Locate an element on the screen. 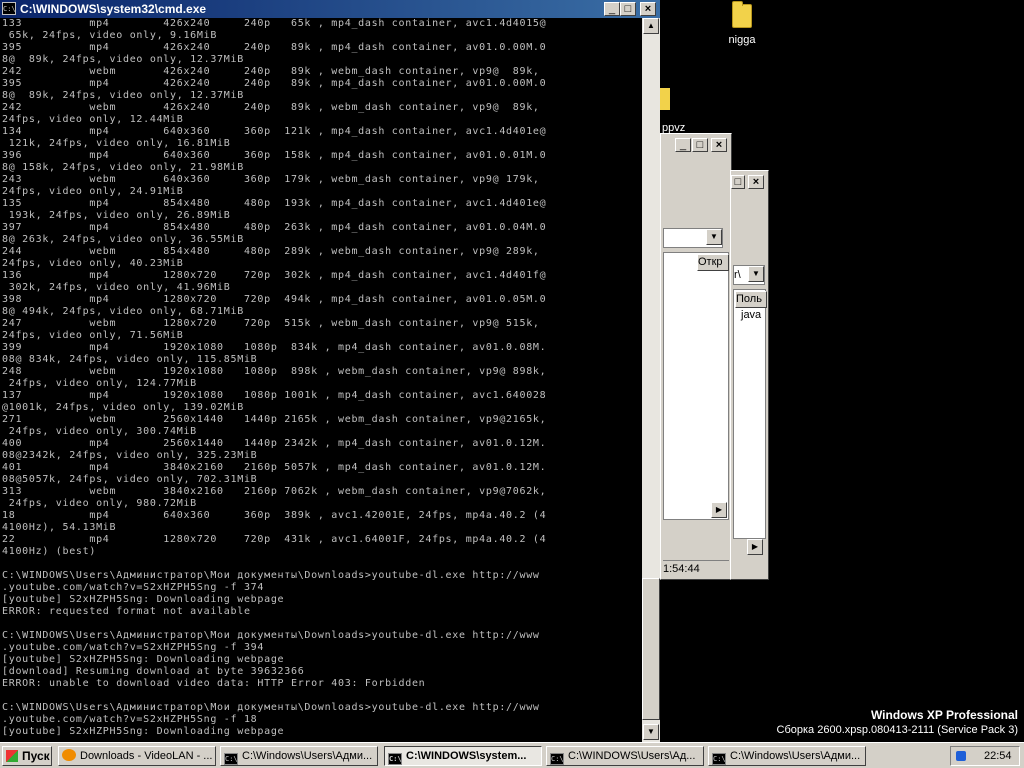  cmd-title: C:\WINDOWS\system32\cmd.exe is located at coordinates (113, 9).